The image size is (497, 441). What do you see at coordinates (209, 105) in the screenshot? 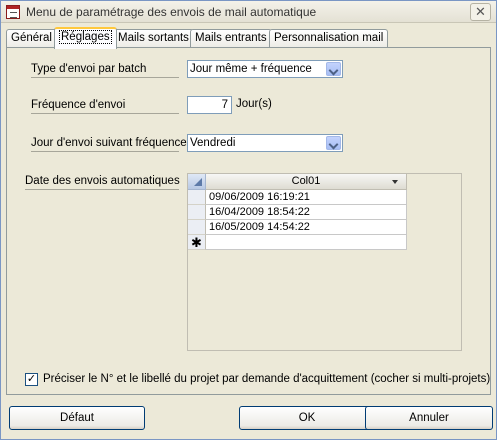
I see `frequency-input: 7` at bounding box center [209, 105].